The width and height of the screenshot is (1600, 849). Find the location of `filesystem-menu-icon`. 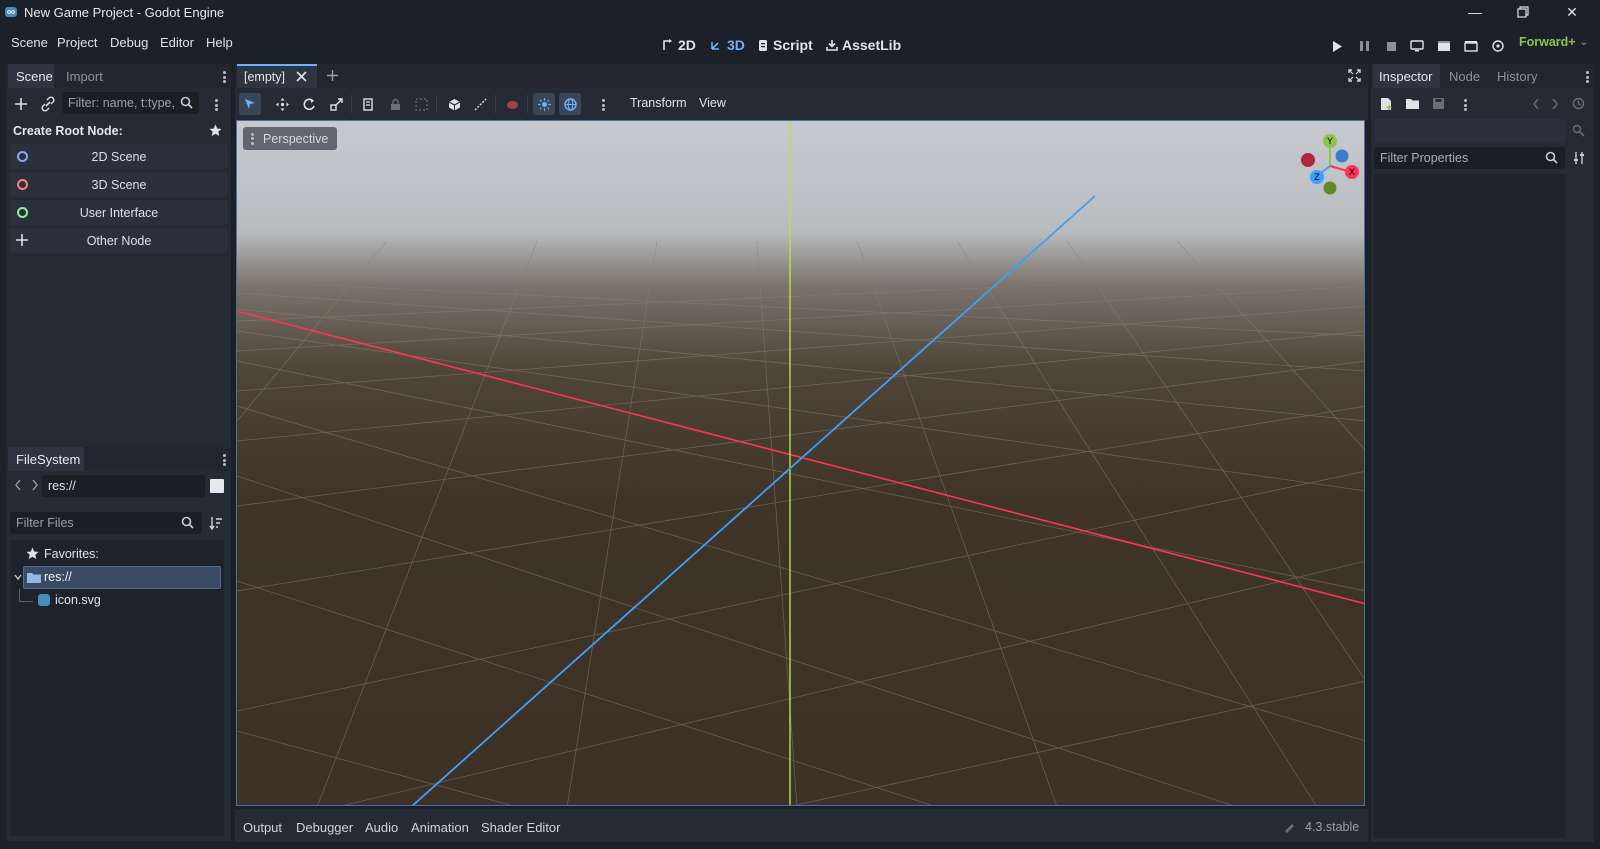

filesystem-menu-icon is located at coordinates (224, 460).